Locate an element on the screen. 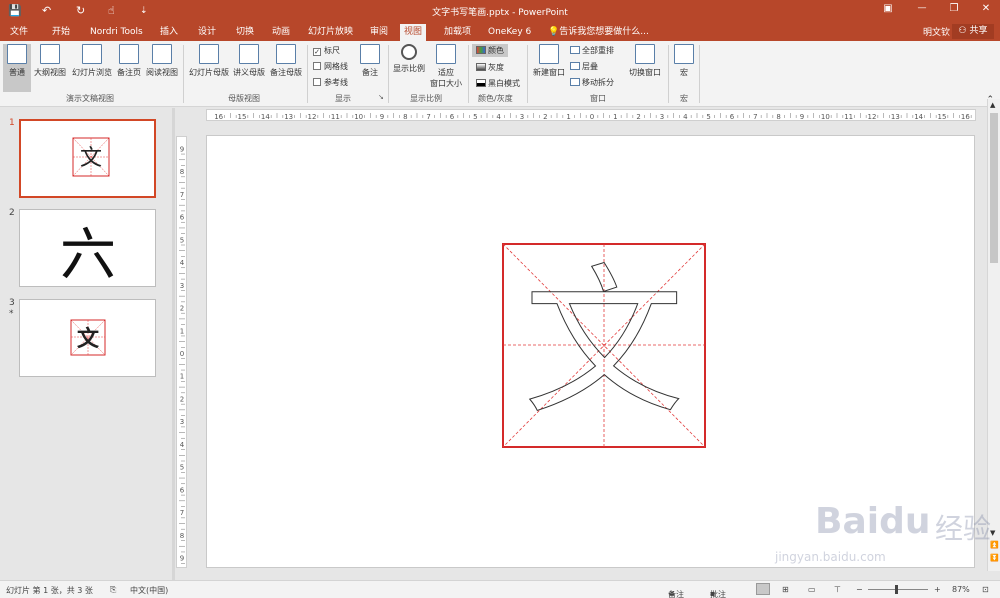 The height and width of the screenshot is (598, 1000). handout-master-label: 讲义母版 is located at coordinates (249, 72).